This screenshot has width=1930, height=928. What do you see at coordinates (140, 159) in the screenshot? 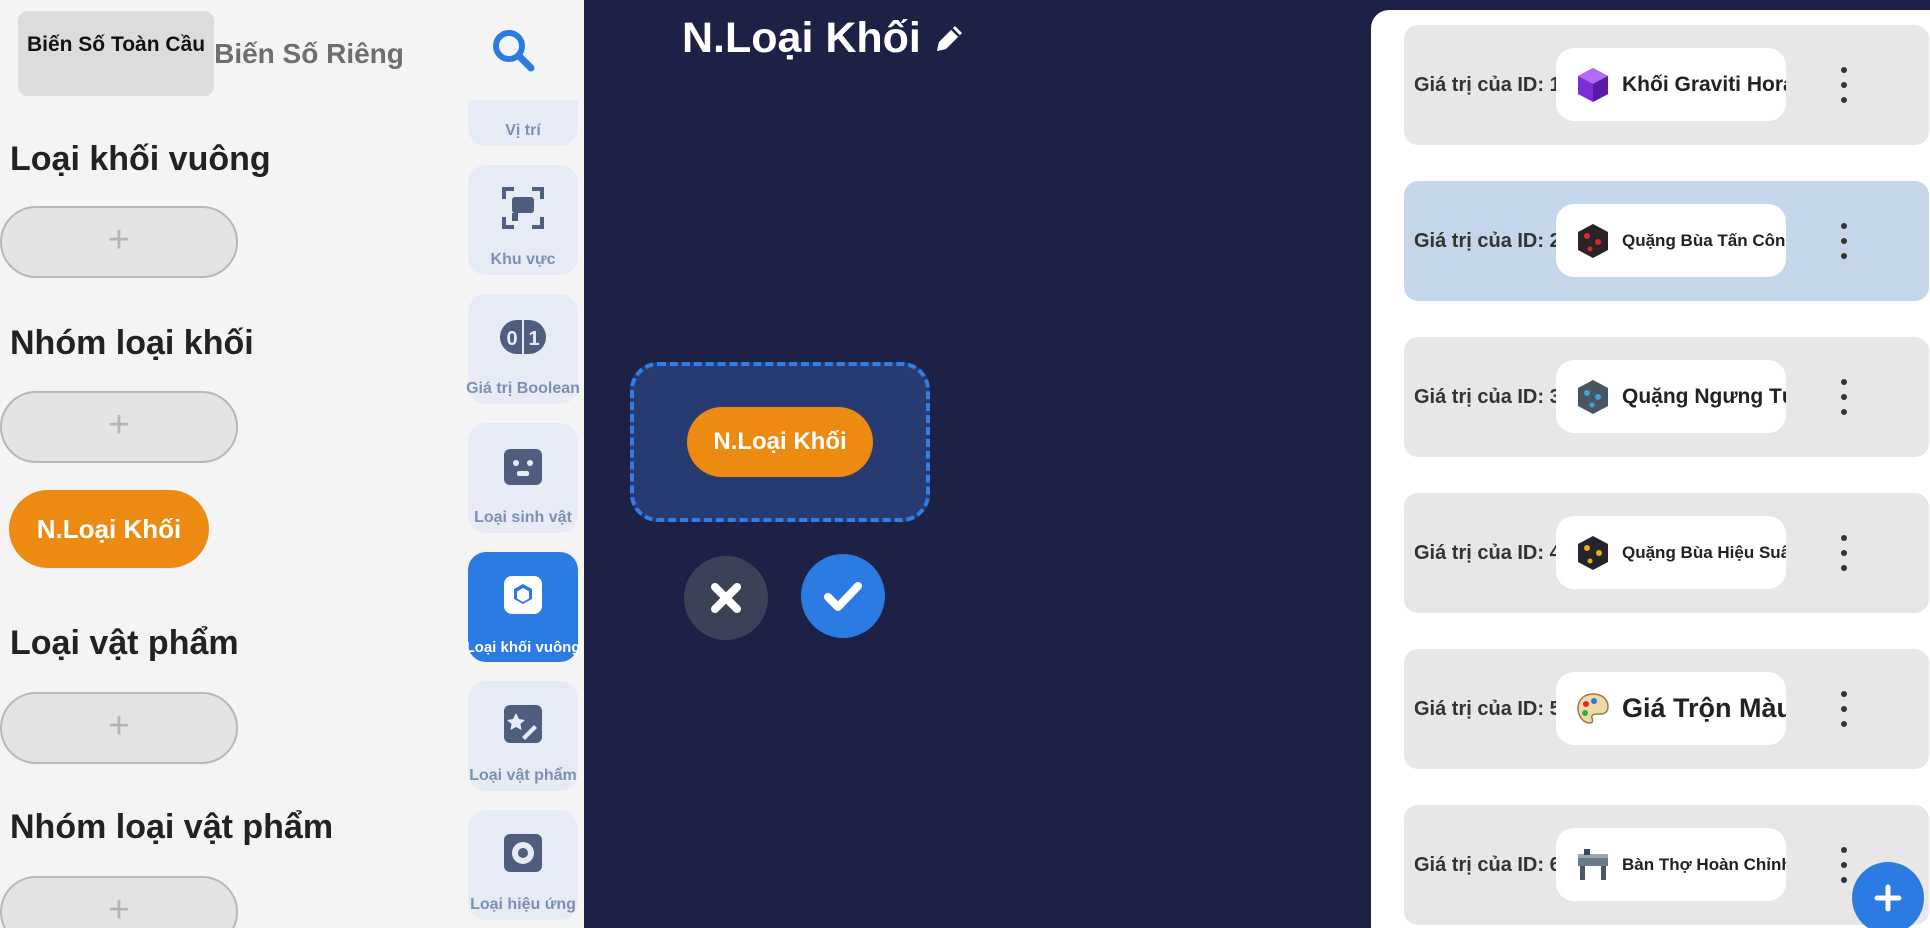
I see `section-title-block-type: Loại khối vuông` at bounding box center [140, 159].